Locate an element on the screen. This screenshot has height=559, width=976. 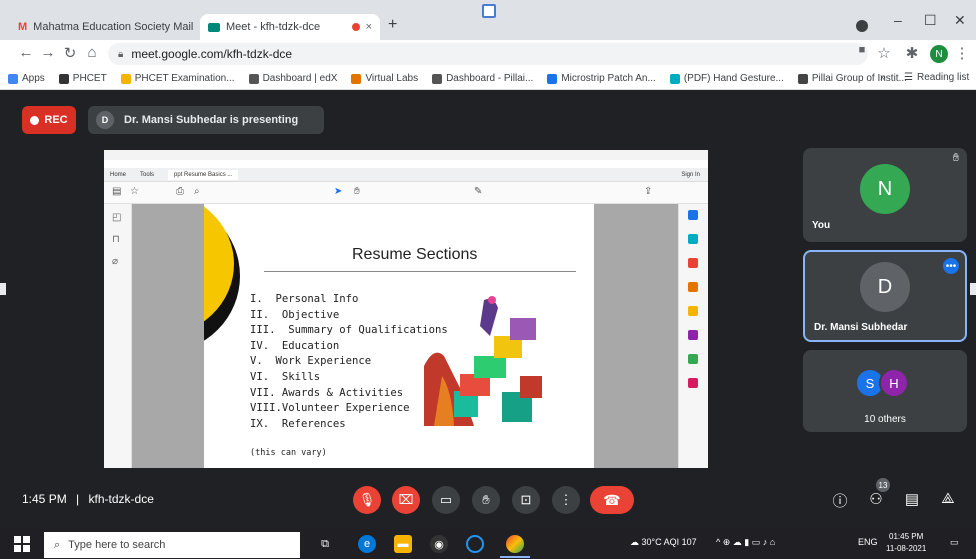
more-options-icon: ••• is located at coordinates (951, 266).